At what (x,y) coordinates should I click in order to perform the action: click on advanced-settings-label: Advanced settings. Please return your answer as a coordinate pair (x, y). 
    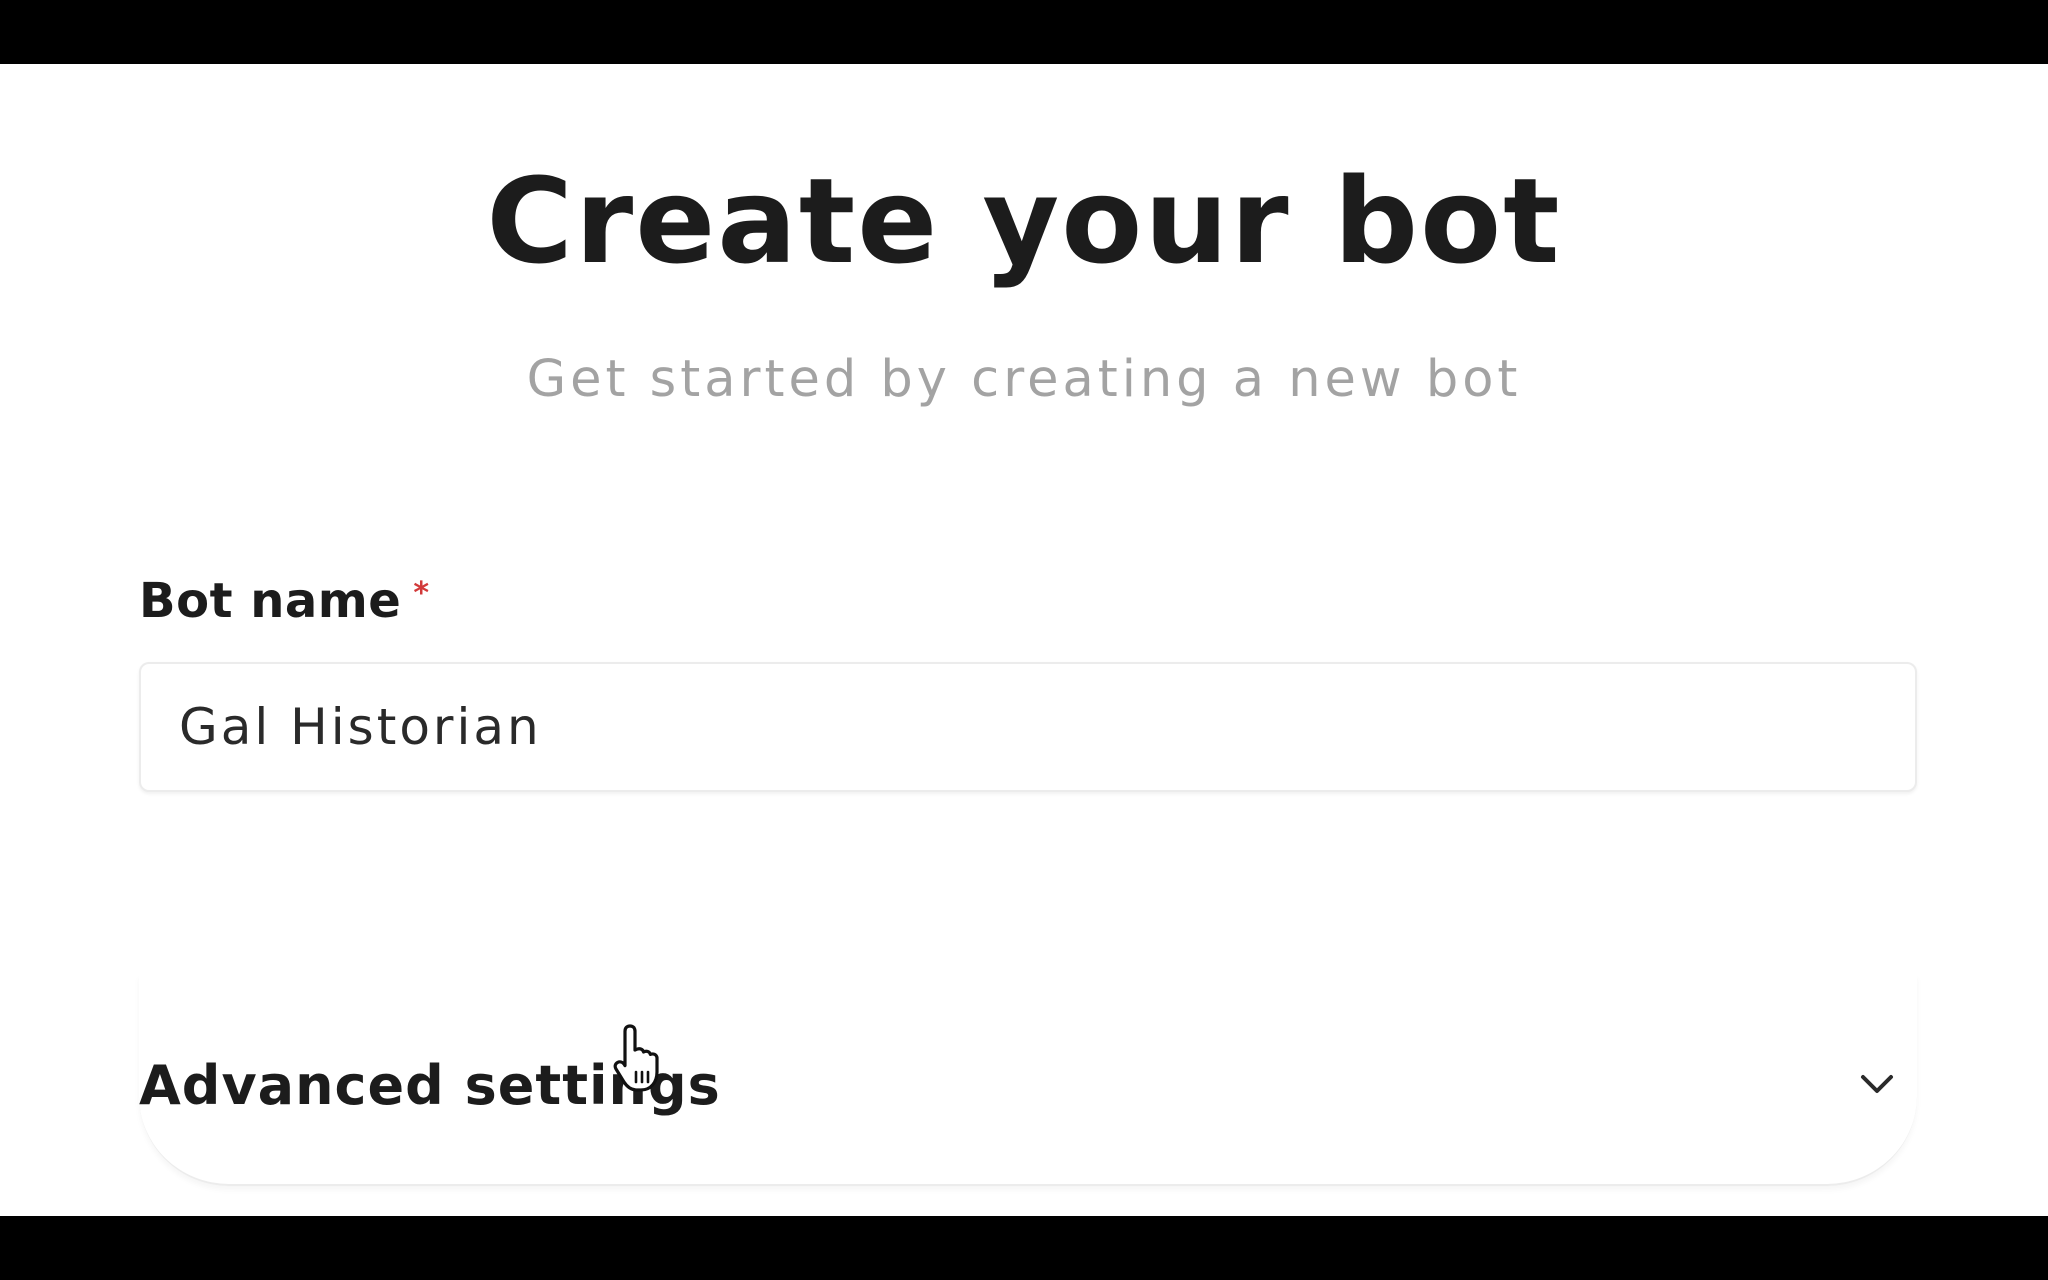
    Looking at the image, I should click on (430, 1085).